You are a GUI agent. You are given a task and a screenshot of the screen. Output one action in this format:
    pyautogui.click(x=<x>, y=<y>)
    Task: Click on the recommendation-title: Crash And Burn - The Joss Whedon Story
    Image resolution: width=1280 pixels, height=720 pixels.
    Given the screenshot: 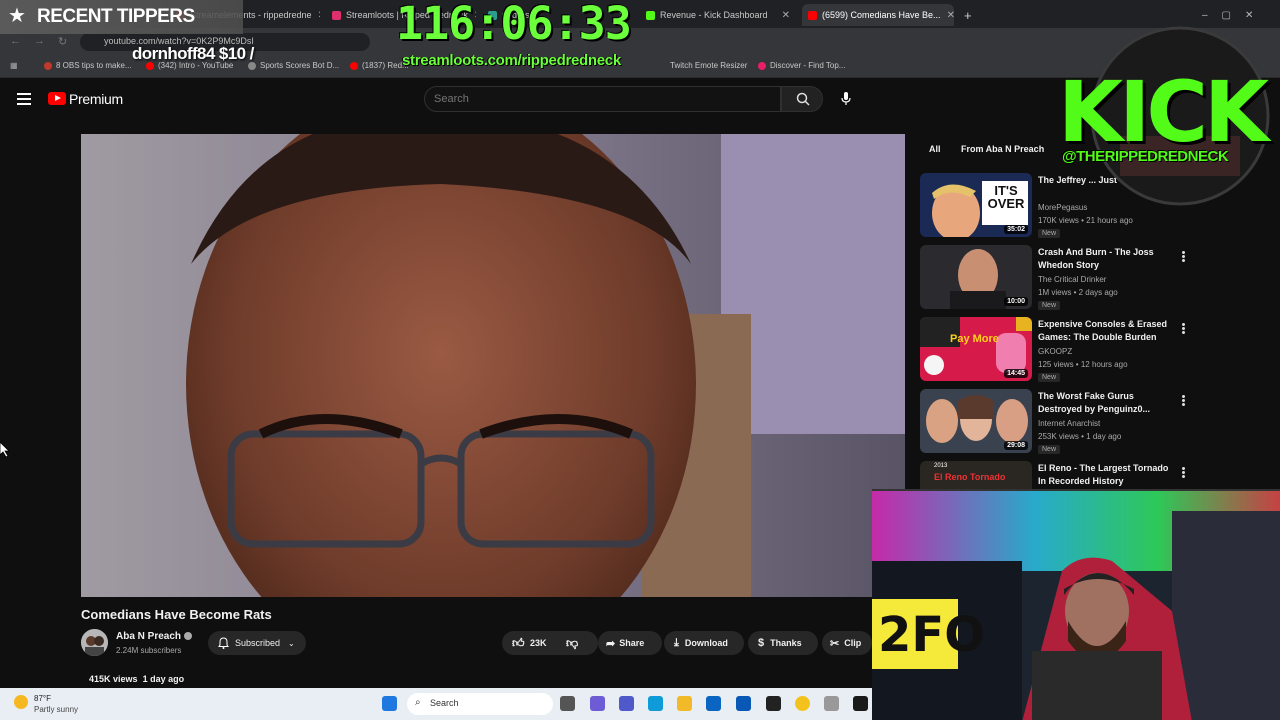 What is the action you would take?
    pyautogui.click(x=1106, y=259)
    